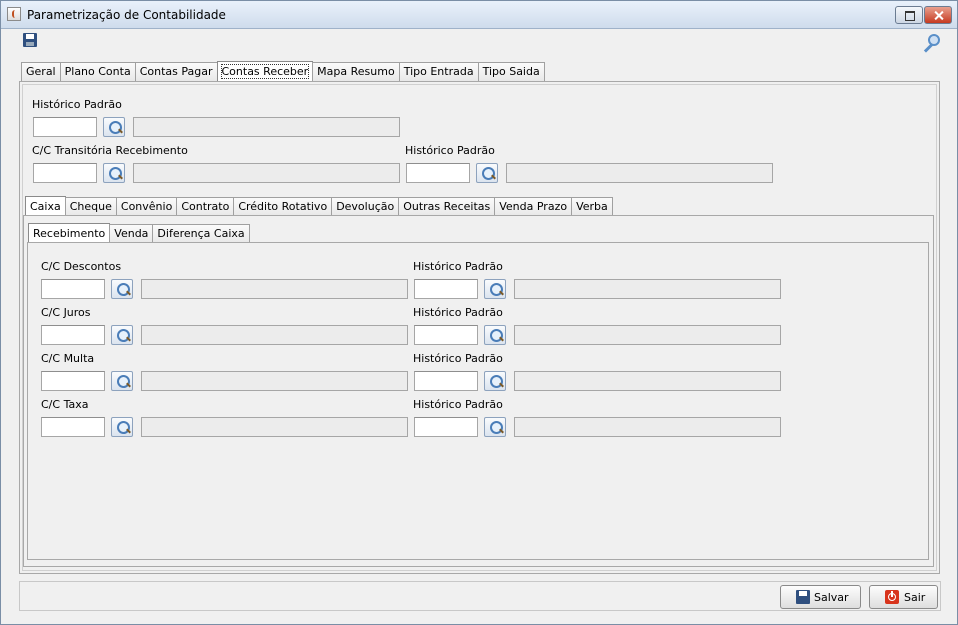 This screenshot has height=625, width=958. What do you see at coordinates (892, 597) in the screenshot?
I see `power-icon` at bounding box center [892, 597].